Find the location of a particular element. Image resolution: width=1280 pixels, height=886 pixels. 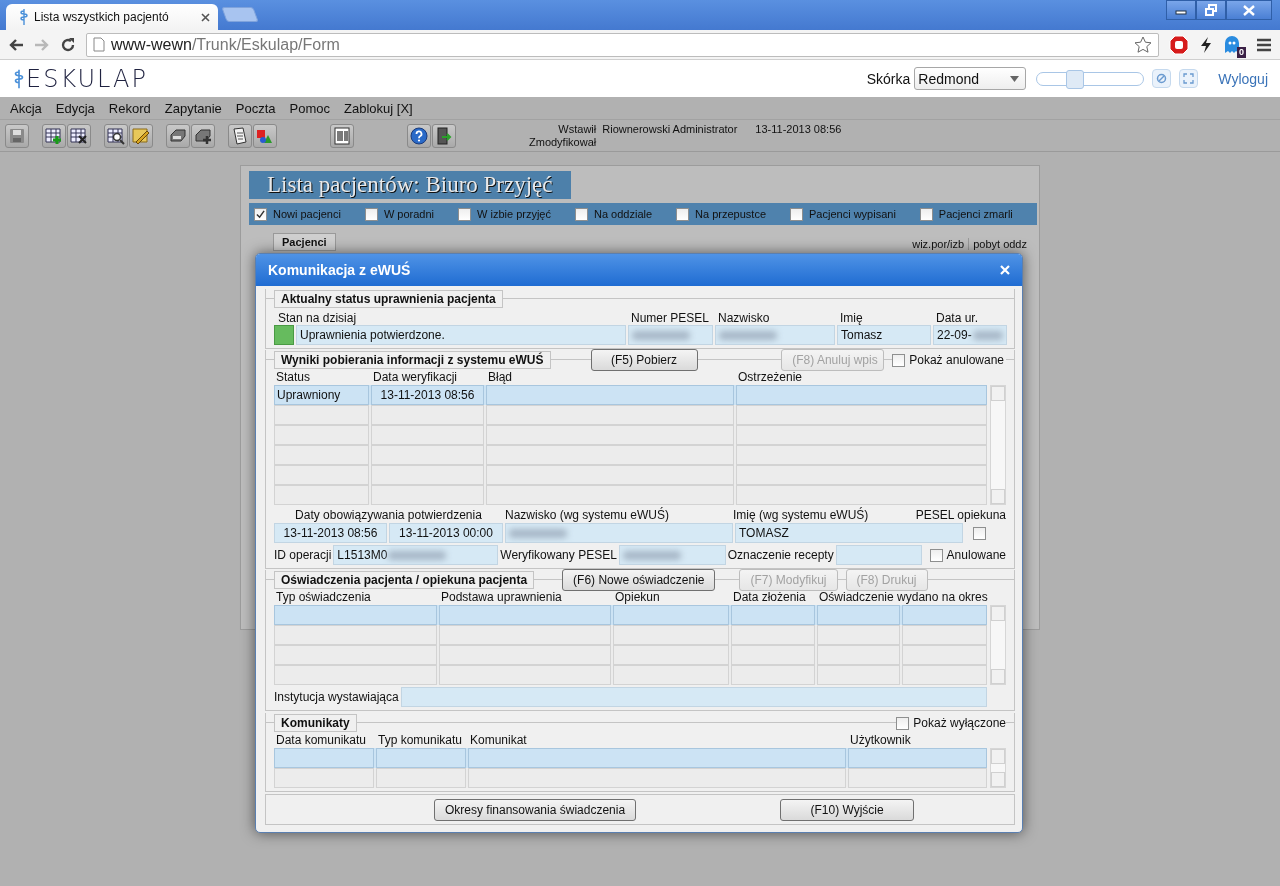

tab-title: Lista wszystkich pacjentó is located at coordinates (102, 17).